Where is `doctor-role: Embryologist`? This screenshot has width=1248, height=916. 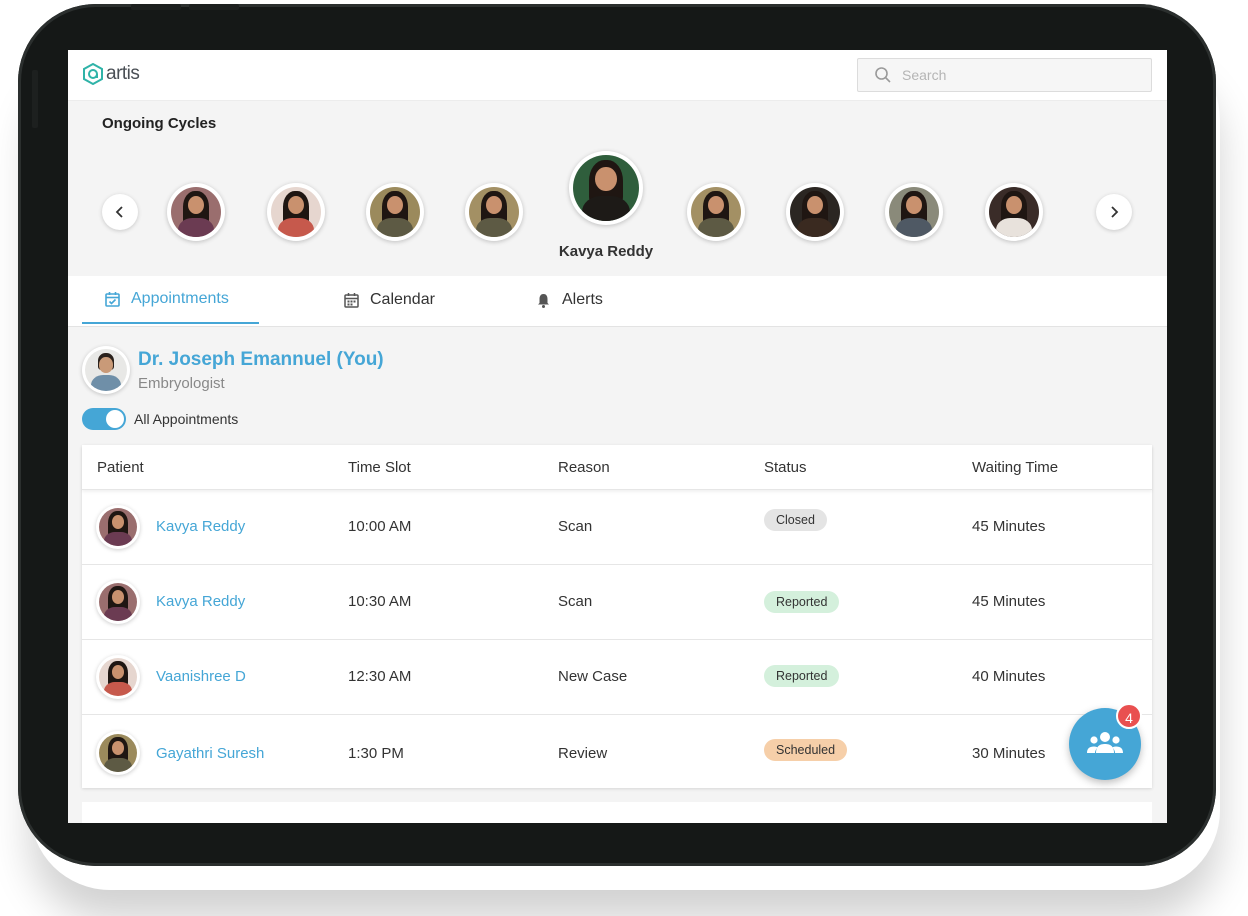 doctor-role: Embryologist is located at coordinates (181, 383).